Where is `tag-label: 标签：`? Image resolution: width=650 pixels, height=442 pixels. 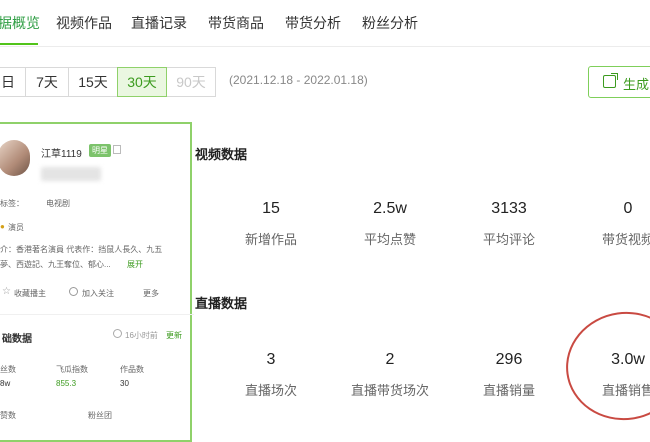
tag-label: 标签： is located at coordinates (12, 203).